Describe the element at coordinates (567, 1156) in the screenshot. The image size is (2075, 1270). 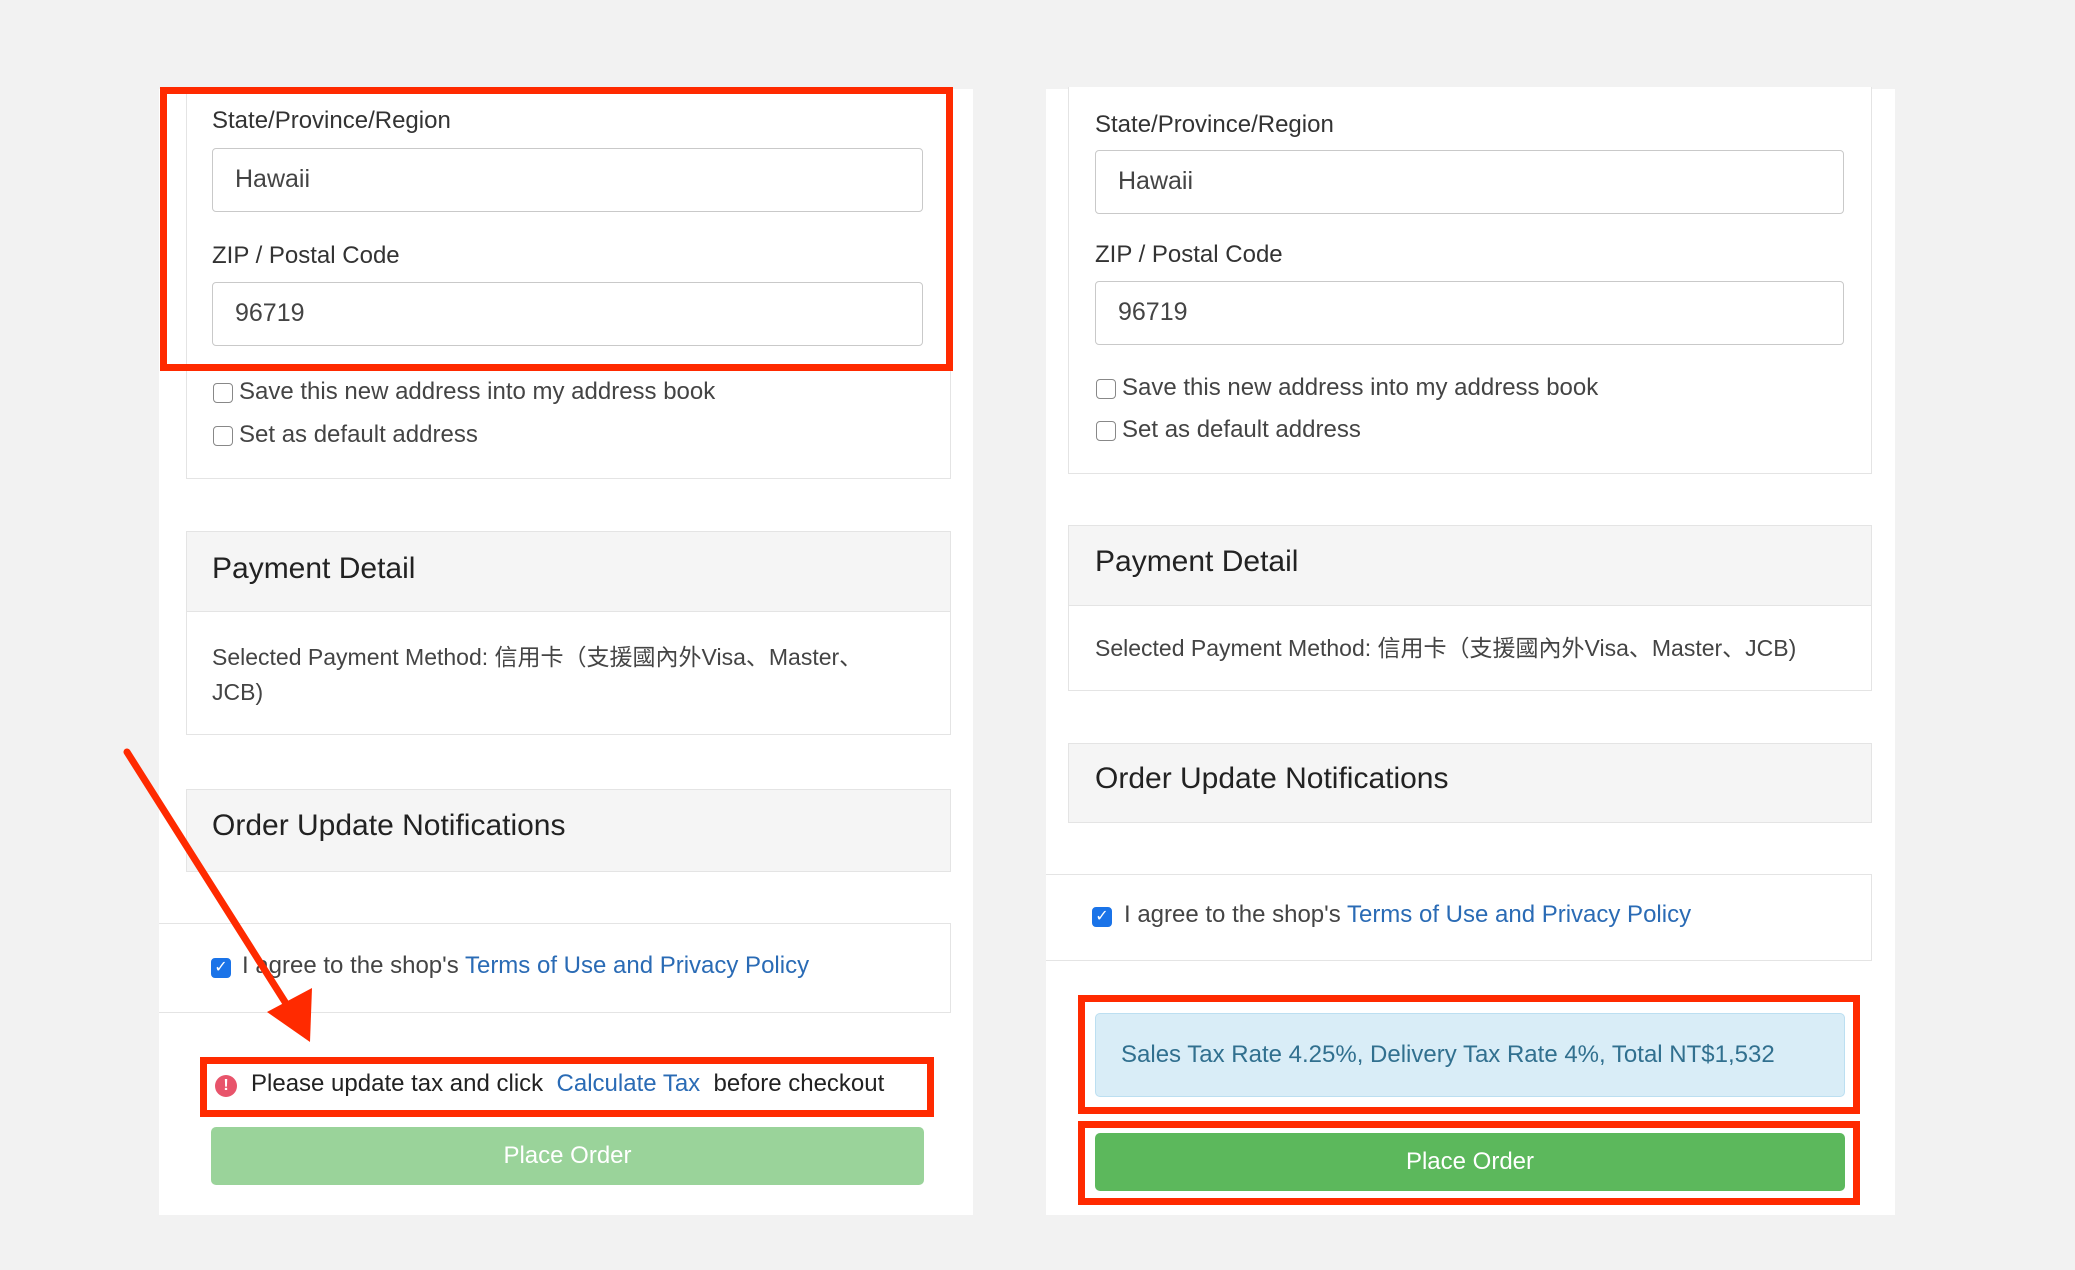
I see `place-order-button-disabled: Place Order` at that location.